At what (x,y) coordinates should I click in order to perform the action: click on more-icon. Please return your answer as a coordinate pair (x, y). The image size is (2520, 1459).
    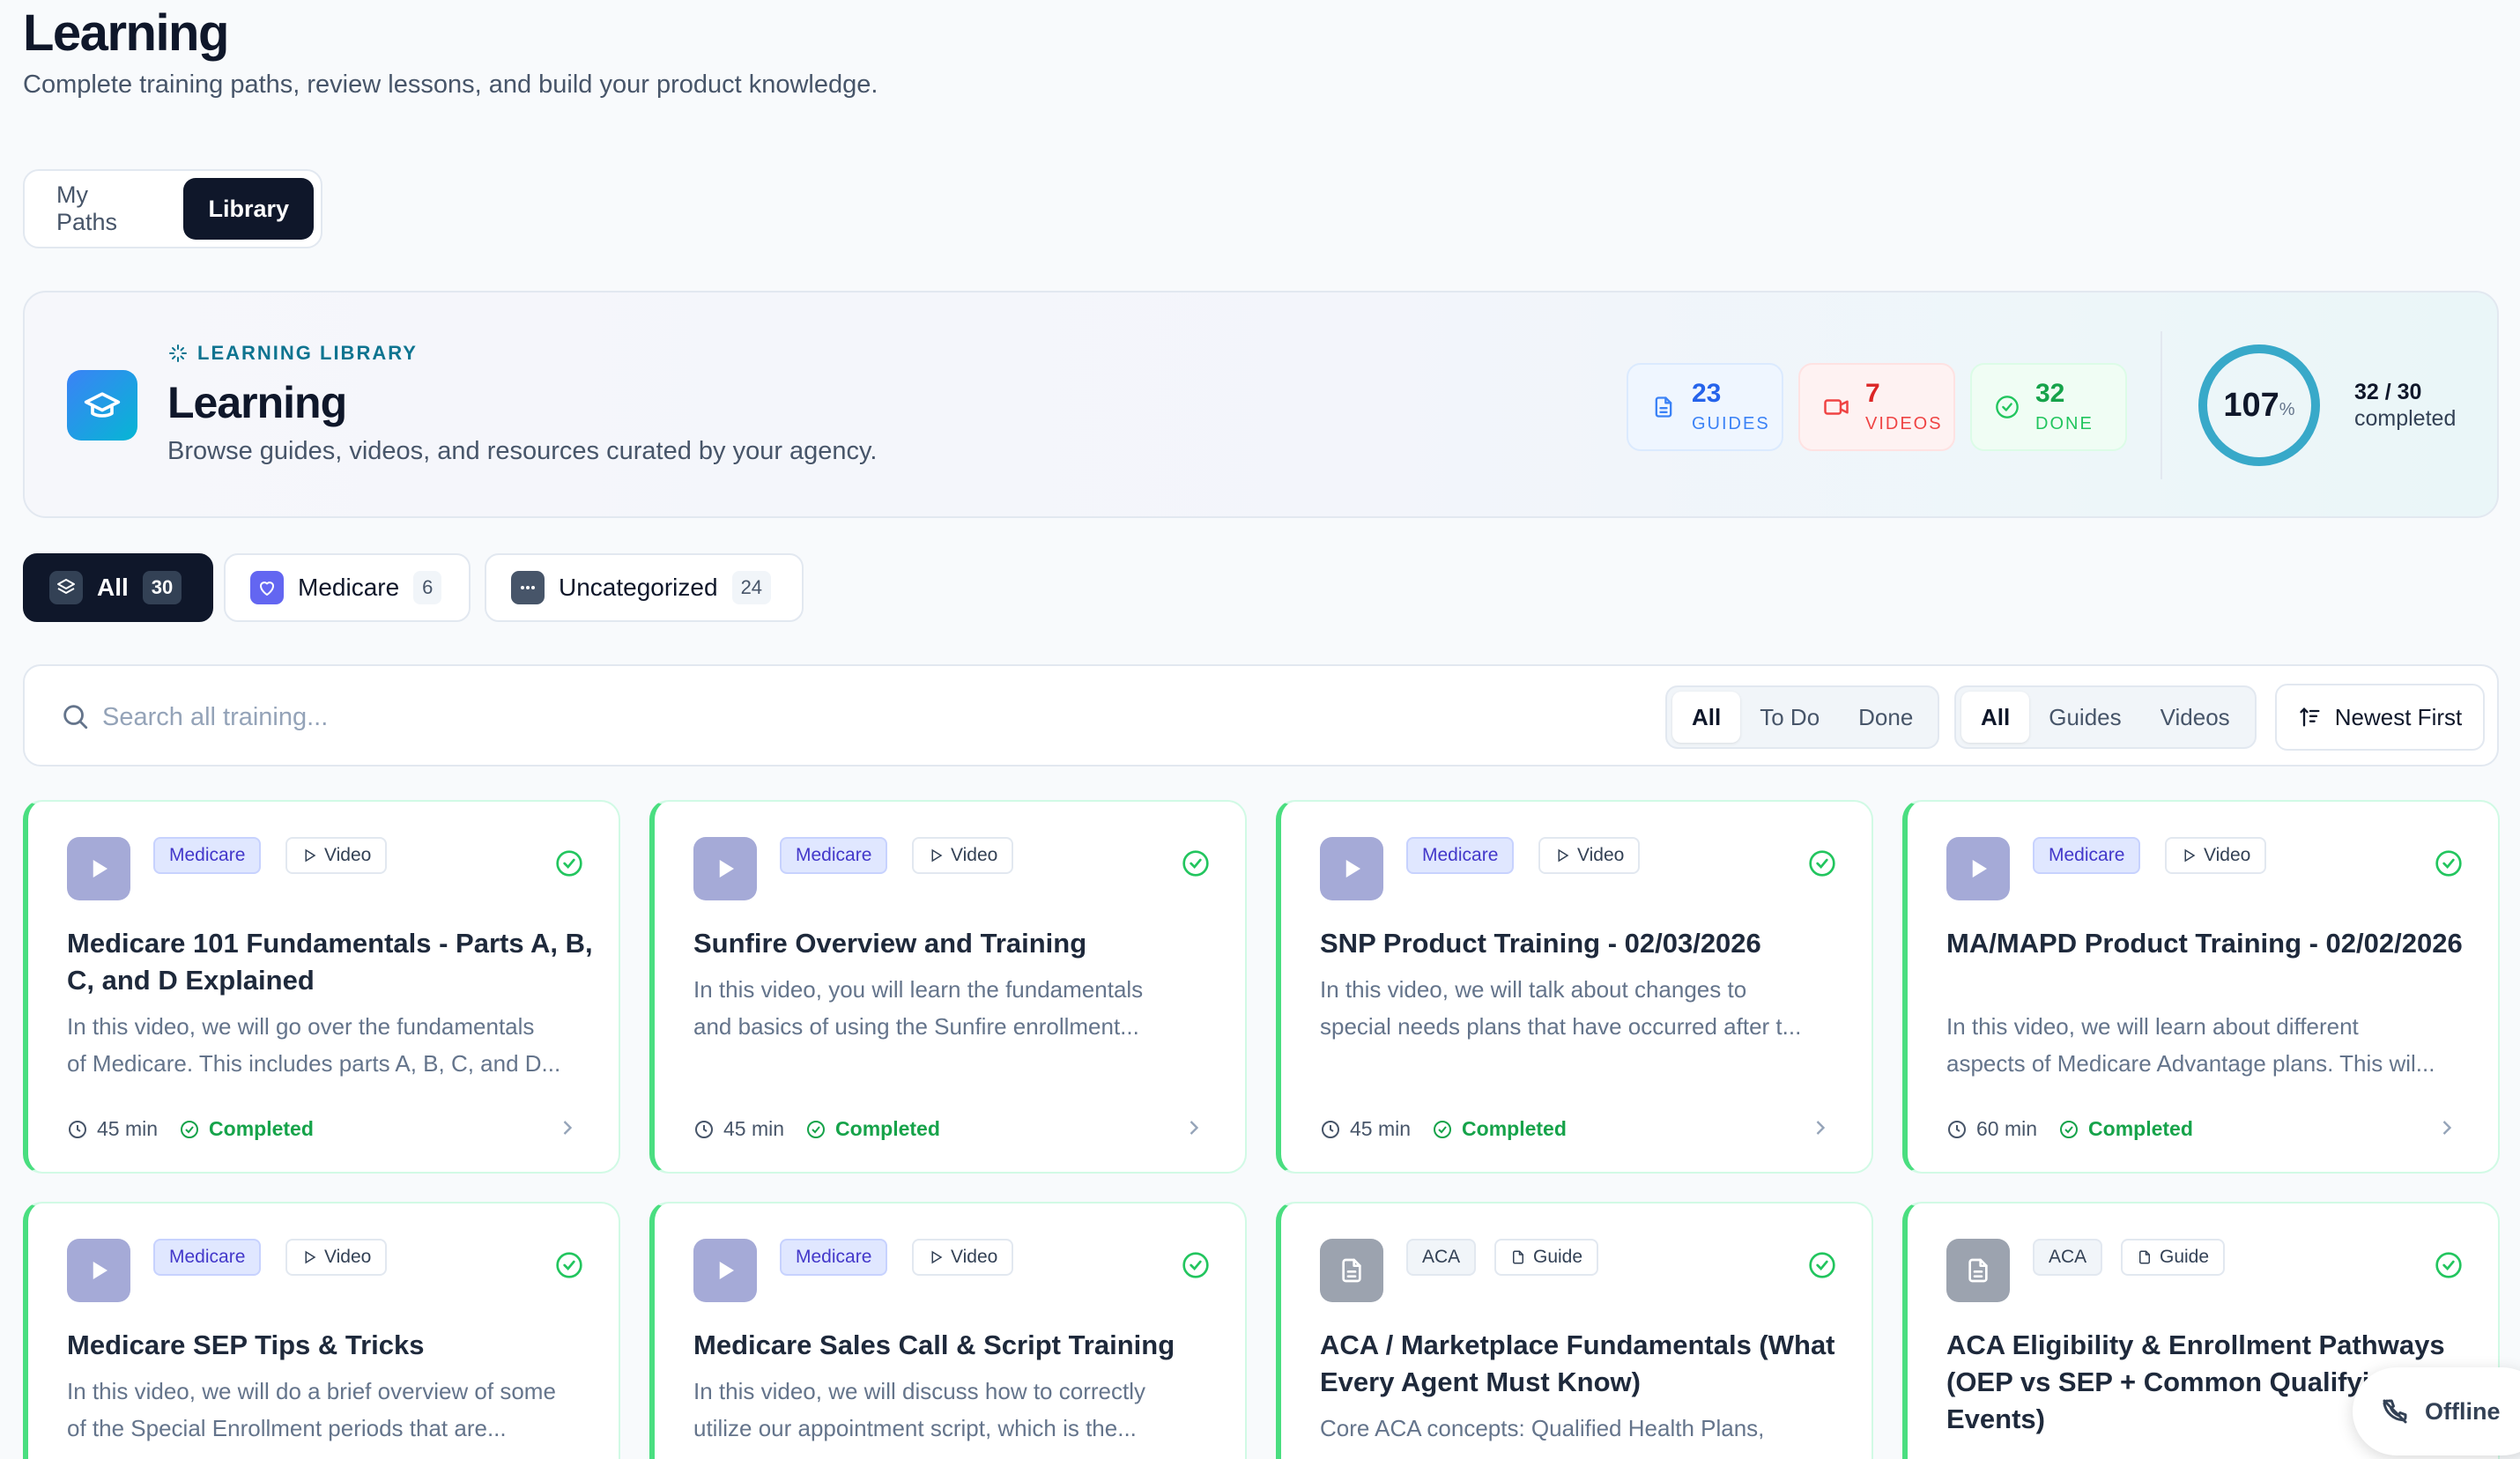
    Looking at the image, I should click on (528, 588).